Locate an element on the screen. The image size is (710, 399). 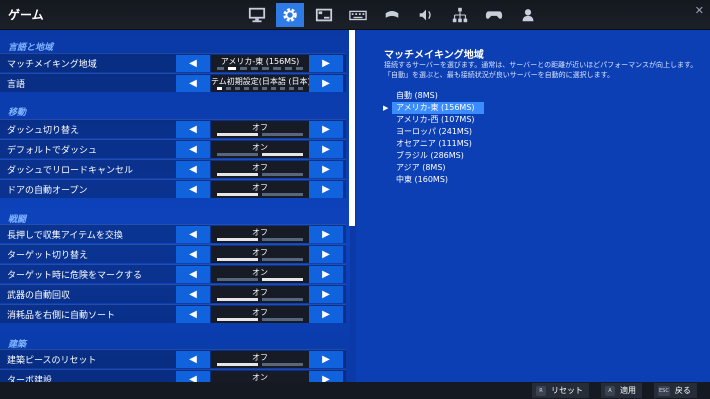
region-option: 自動 (8MS) is located at coordinates (415, 96).